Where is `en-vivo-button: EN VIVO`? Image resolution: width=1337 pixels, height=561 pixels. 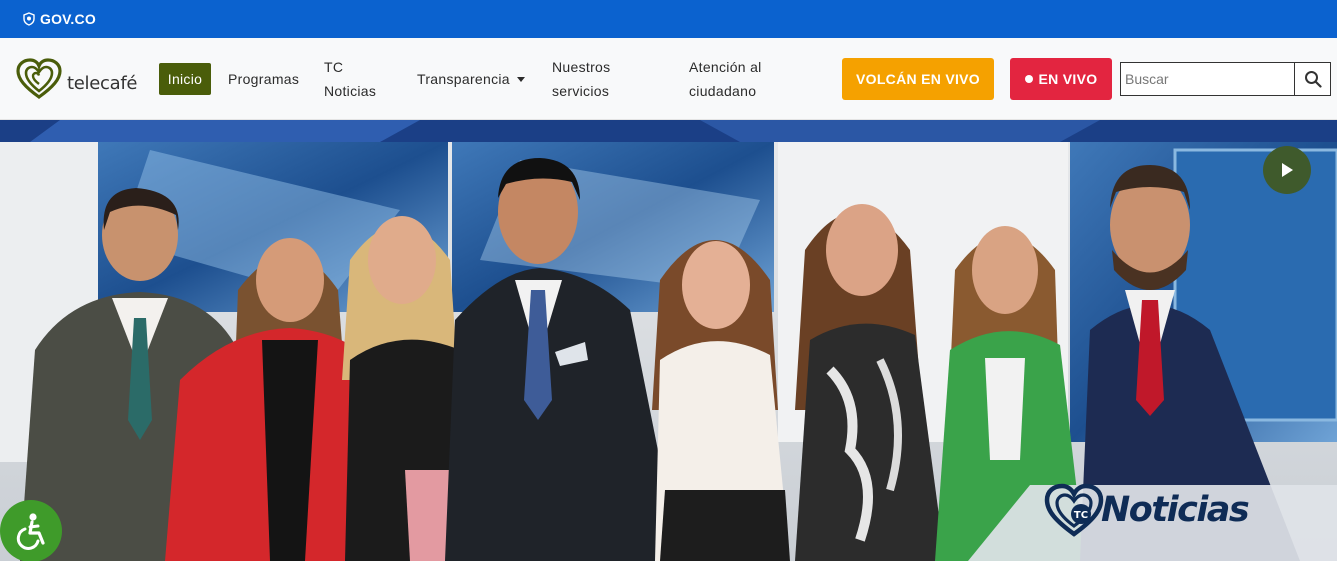 en-vivo-button: EN VIVO is located at coordinates (1061, 79).